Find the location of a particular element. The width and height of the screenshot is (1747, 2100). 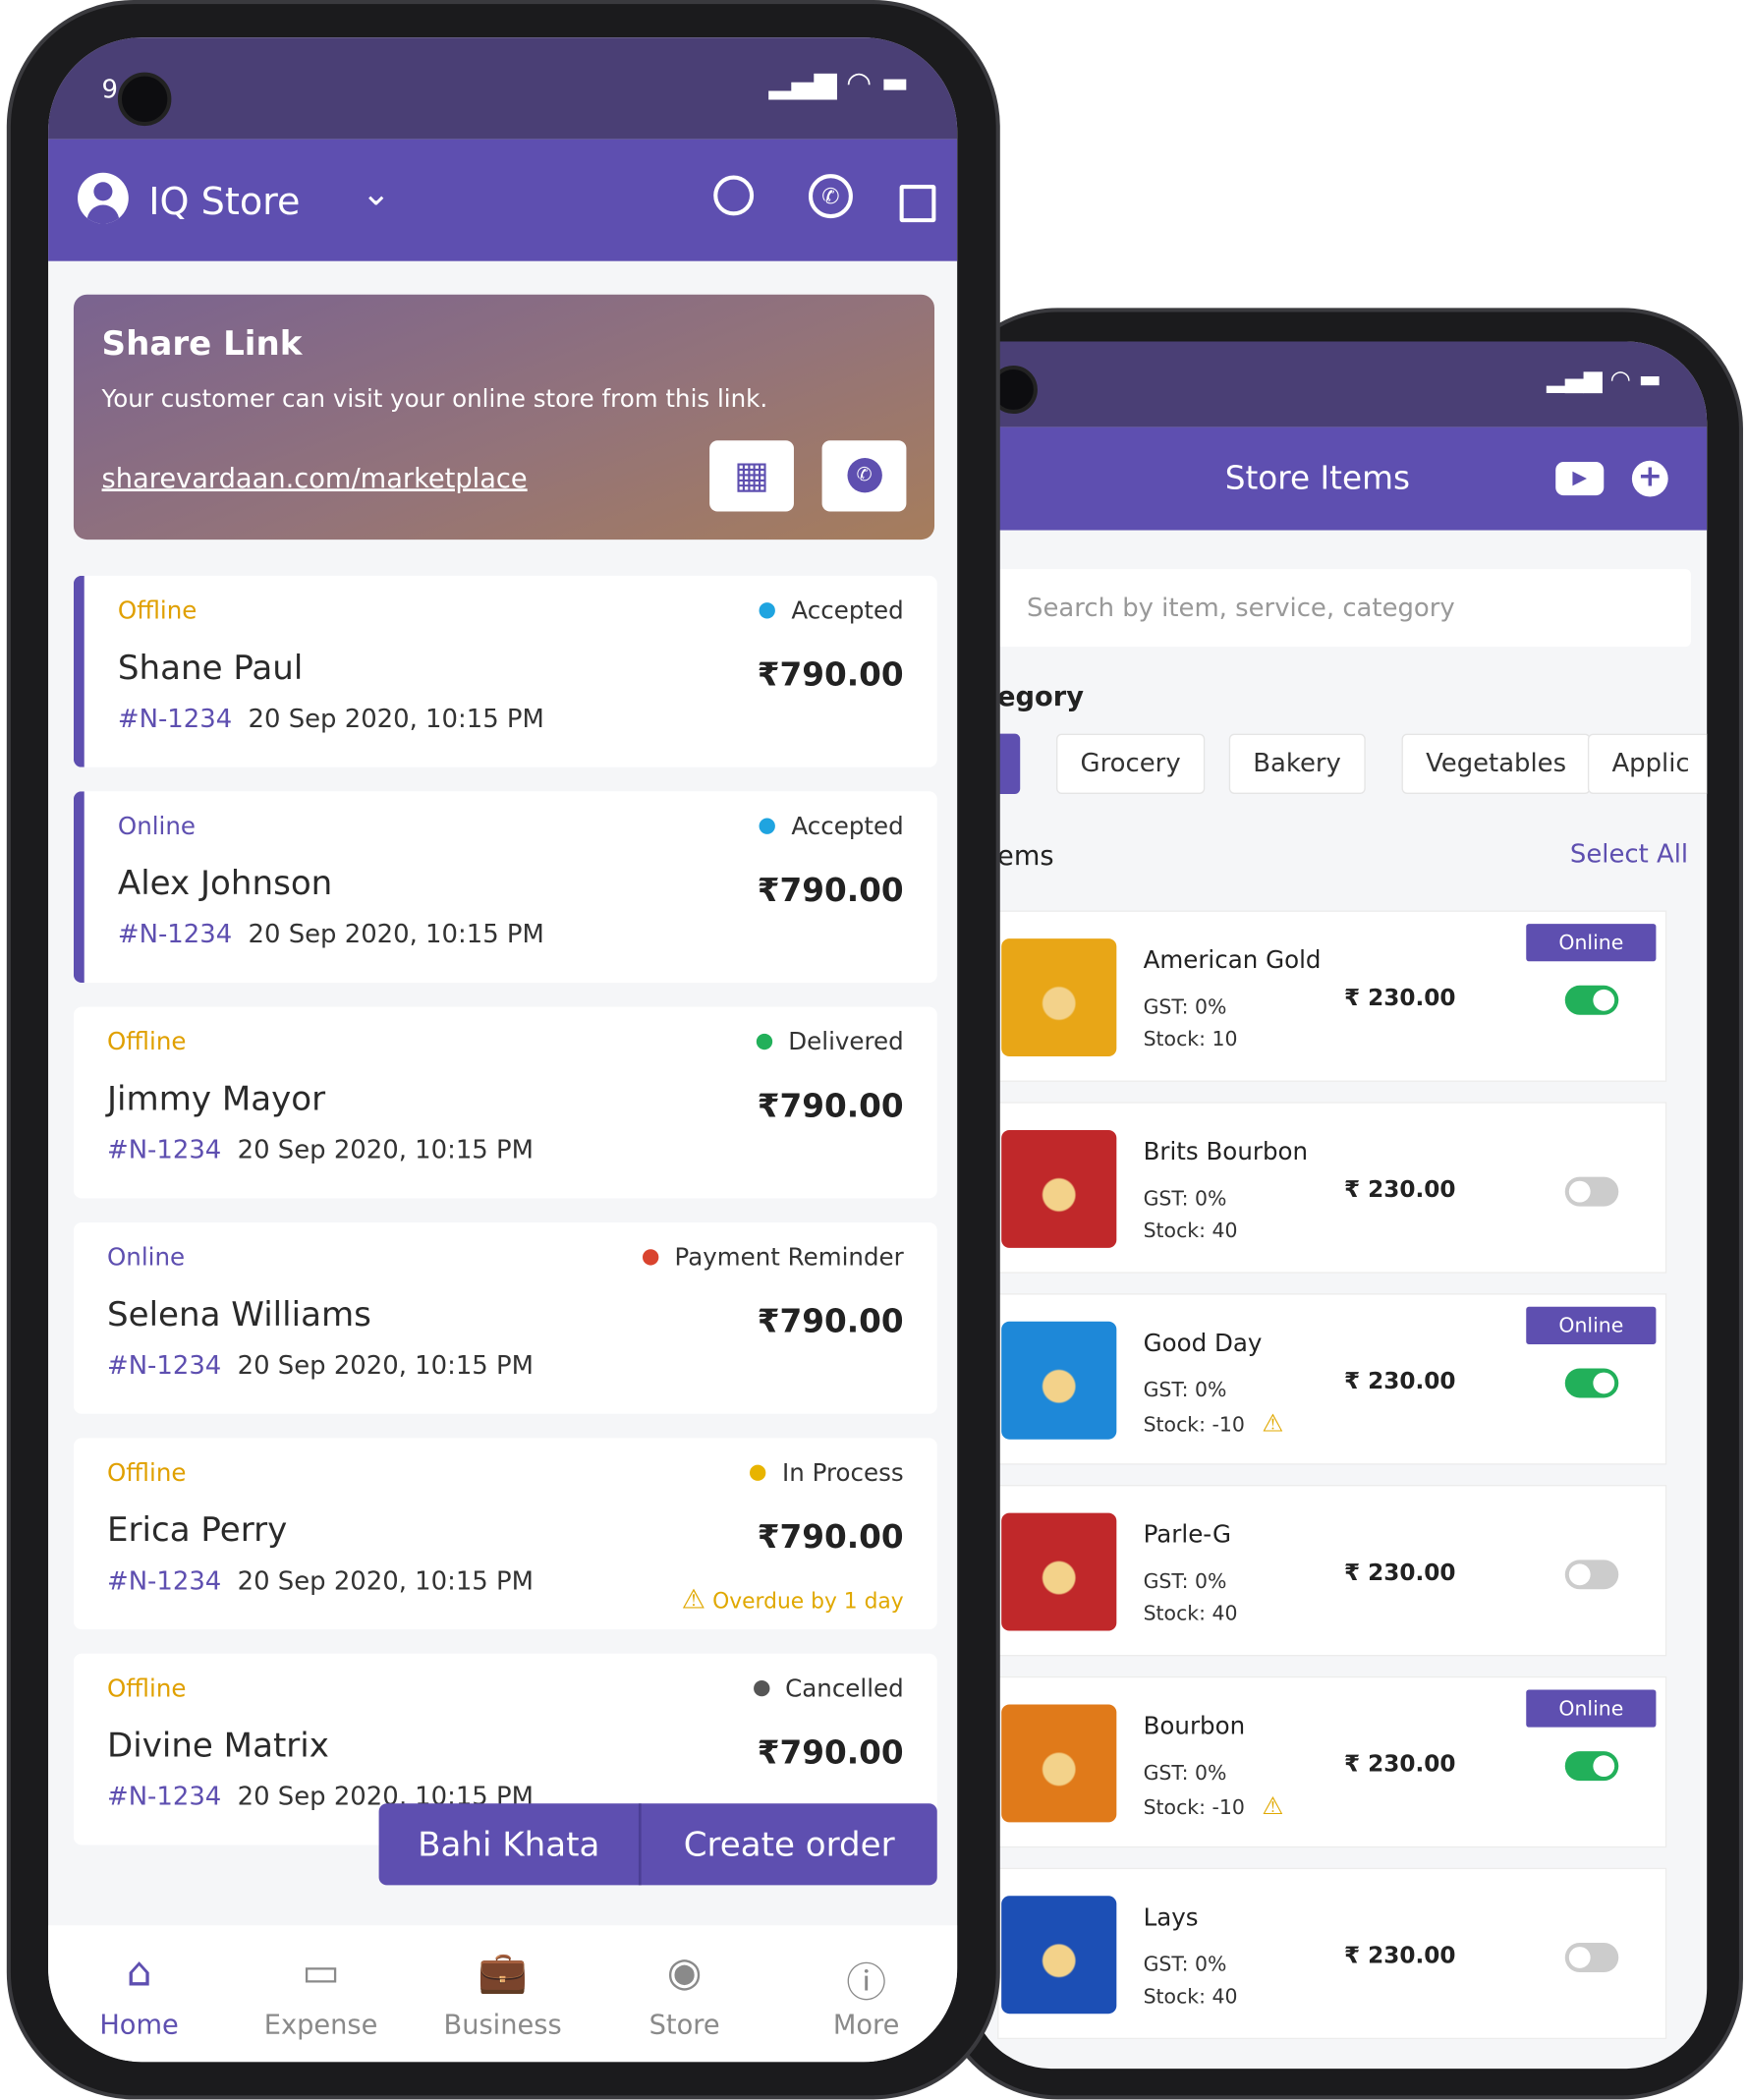

create-order-button: Create order is located at coordinates (790, 1844).